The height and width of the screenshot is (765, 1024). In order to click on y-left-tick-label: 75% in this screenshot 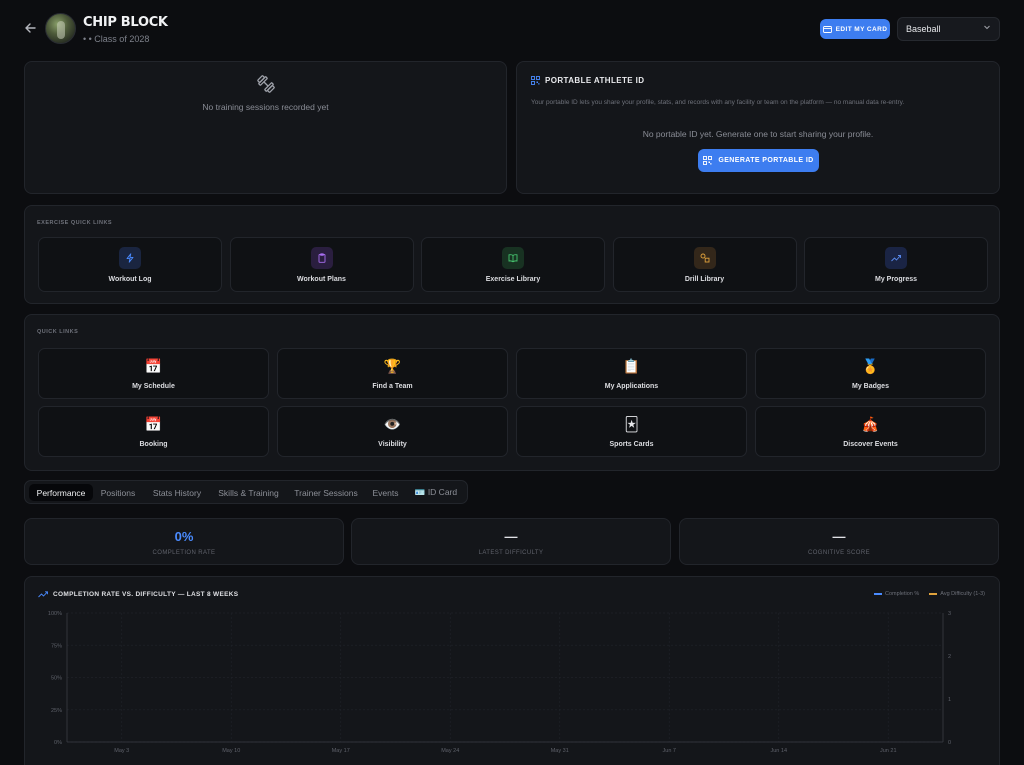, I will do `click(56, 646)`.